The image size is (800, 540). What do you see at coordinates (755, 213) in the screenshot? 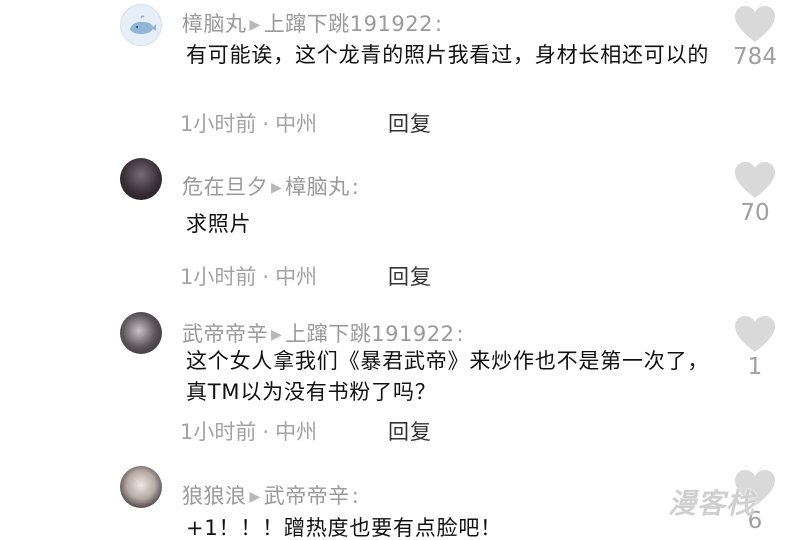
I see `like-count: 70` at bounding box center [755, 213].